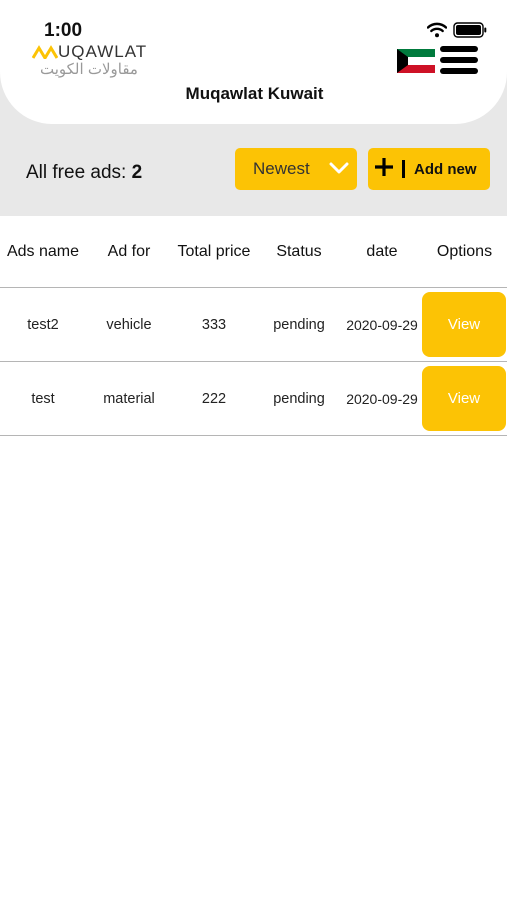  Describe the element at coordinates (214, 251) in the screenshot. I see `column-header-total-price: Total price` at that location.